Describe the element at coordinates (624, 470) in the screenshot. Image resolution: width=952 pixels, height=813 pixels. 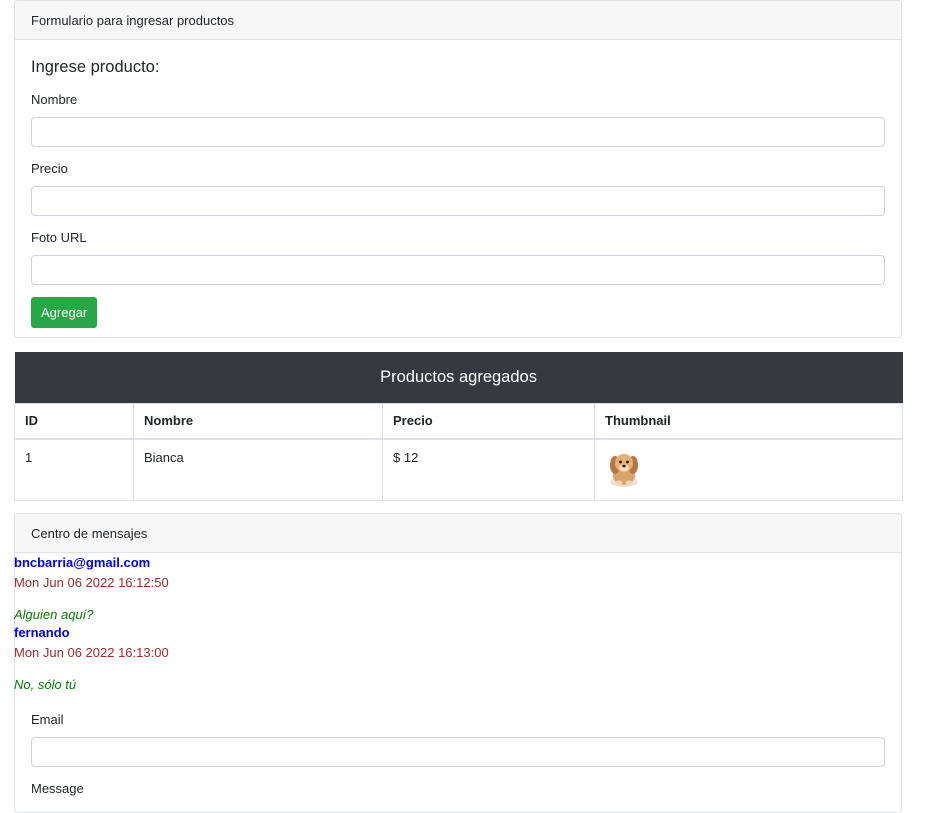
I see `dog-photo-icon` at that location.